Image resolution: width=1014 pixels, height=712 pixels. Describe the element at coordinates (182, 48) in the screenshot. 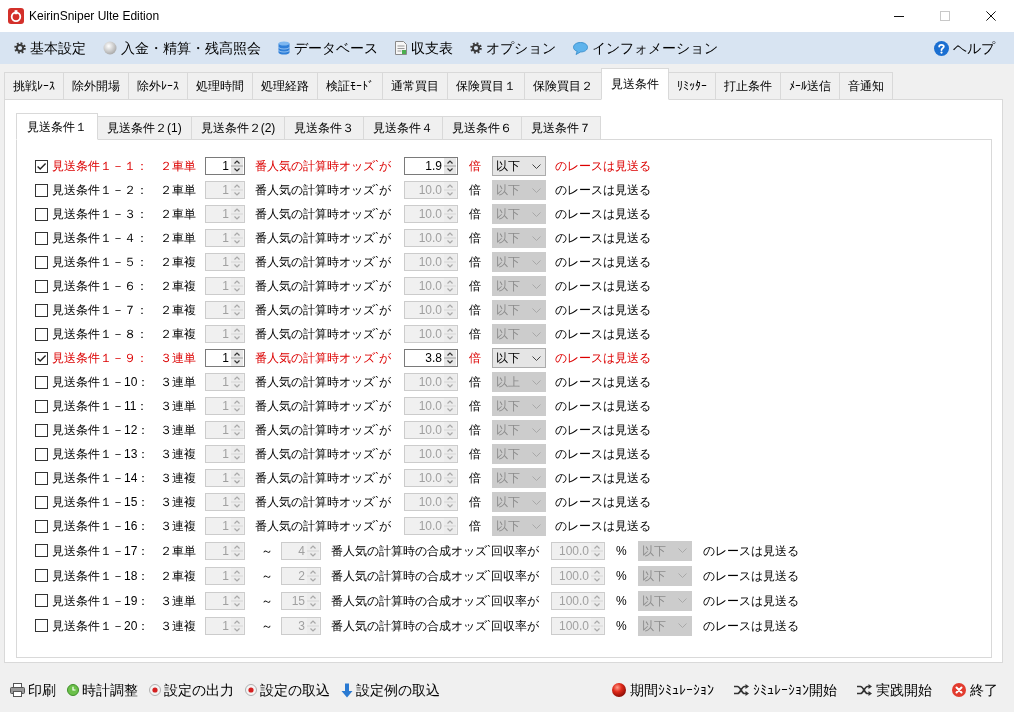

I see `menu-item: 入金・精算・残高照会` at that location.